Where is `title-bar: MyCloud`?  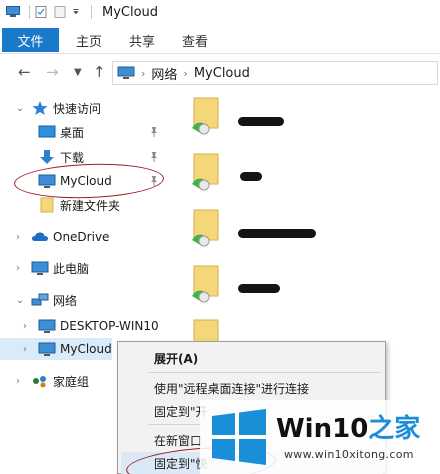
title-bar: MyCloud is located at coordinates (220, 12).